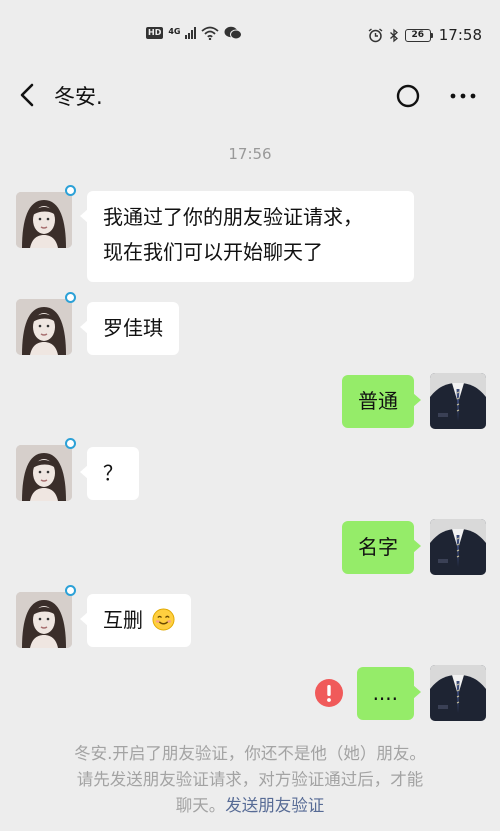 The image size is (500, 831). Describe the element at coordinates (113, 473) in the screenshot. I see `message-text: ？` at that location.